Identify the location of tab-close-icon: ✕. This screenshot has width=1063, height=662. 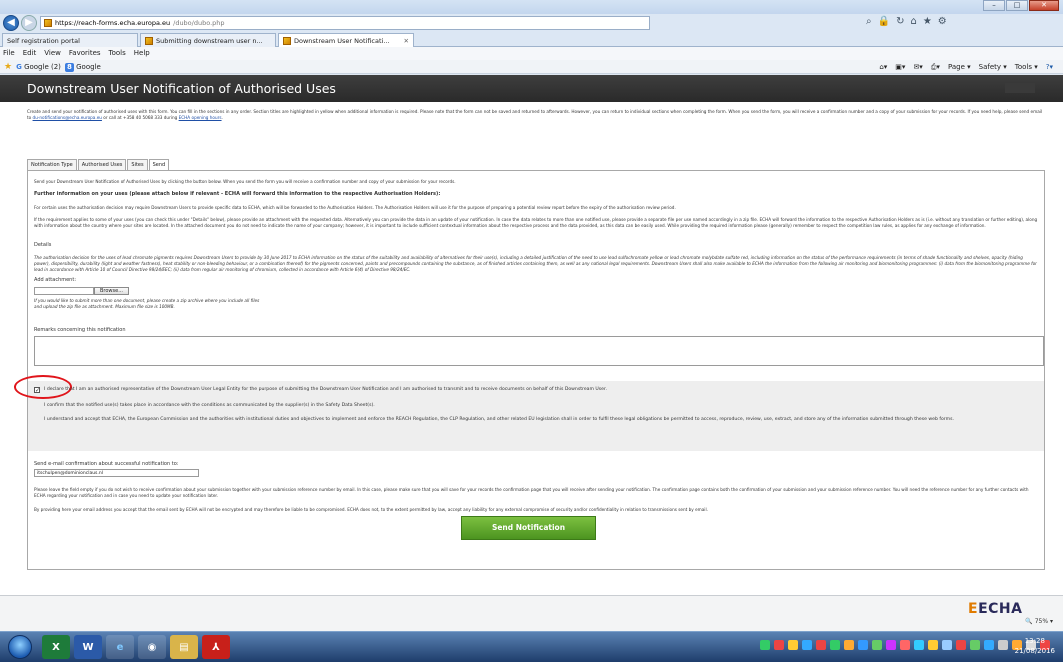
(406, 41).